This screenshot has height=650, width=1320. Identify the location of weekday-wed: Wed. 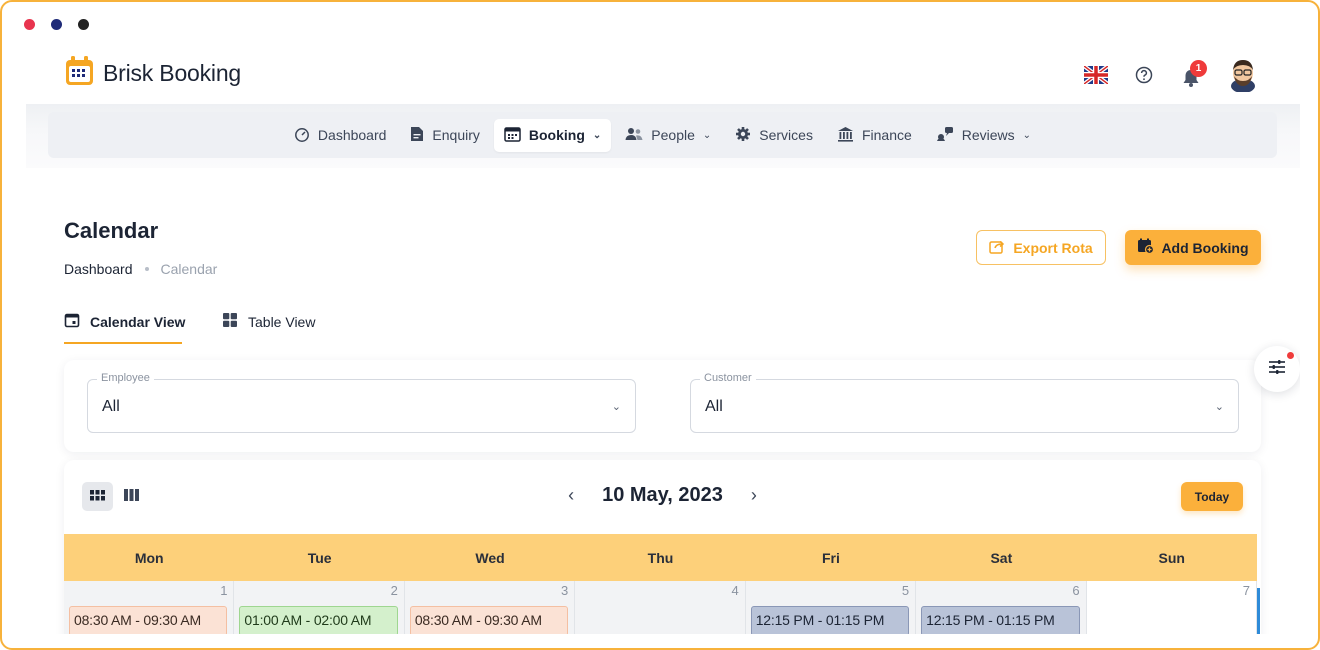
(490, 557).